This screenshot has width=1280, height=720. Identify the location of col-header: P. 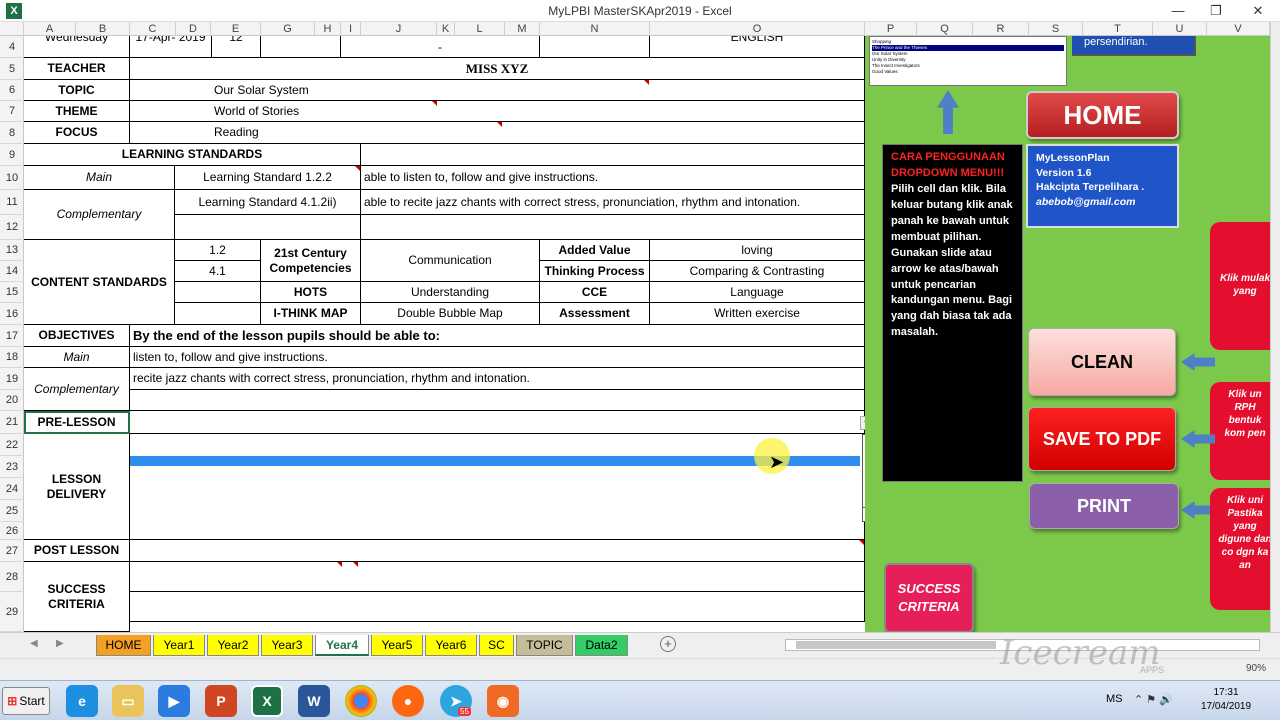
(891, 29).